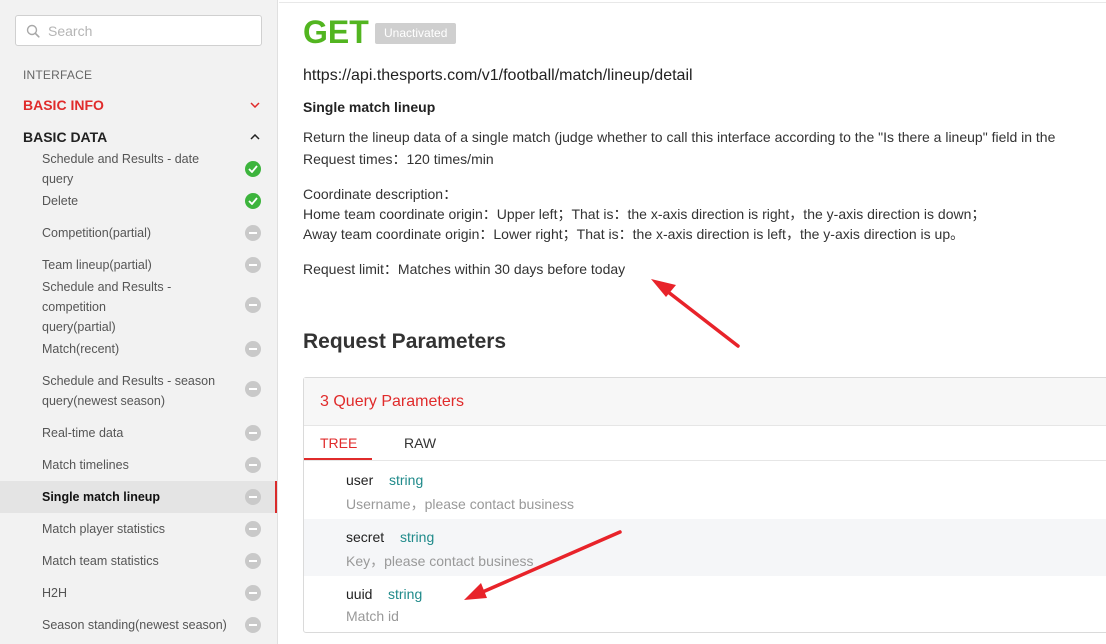 The width and height of the screenshot is (1106, 644). What do you see at coordinates (405, 341) in the screenshot?
I see `section-title-request-parameters: Request Parameters` at bounding box center [405, 341].